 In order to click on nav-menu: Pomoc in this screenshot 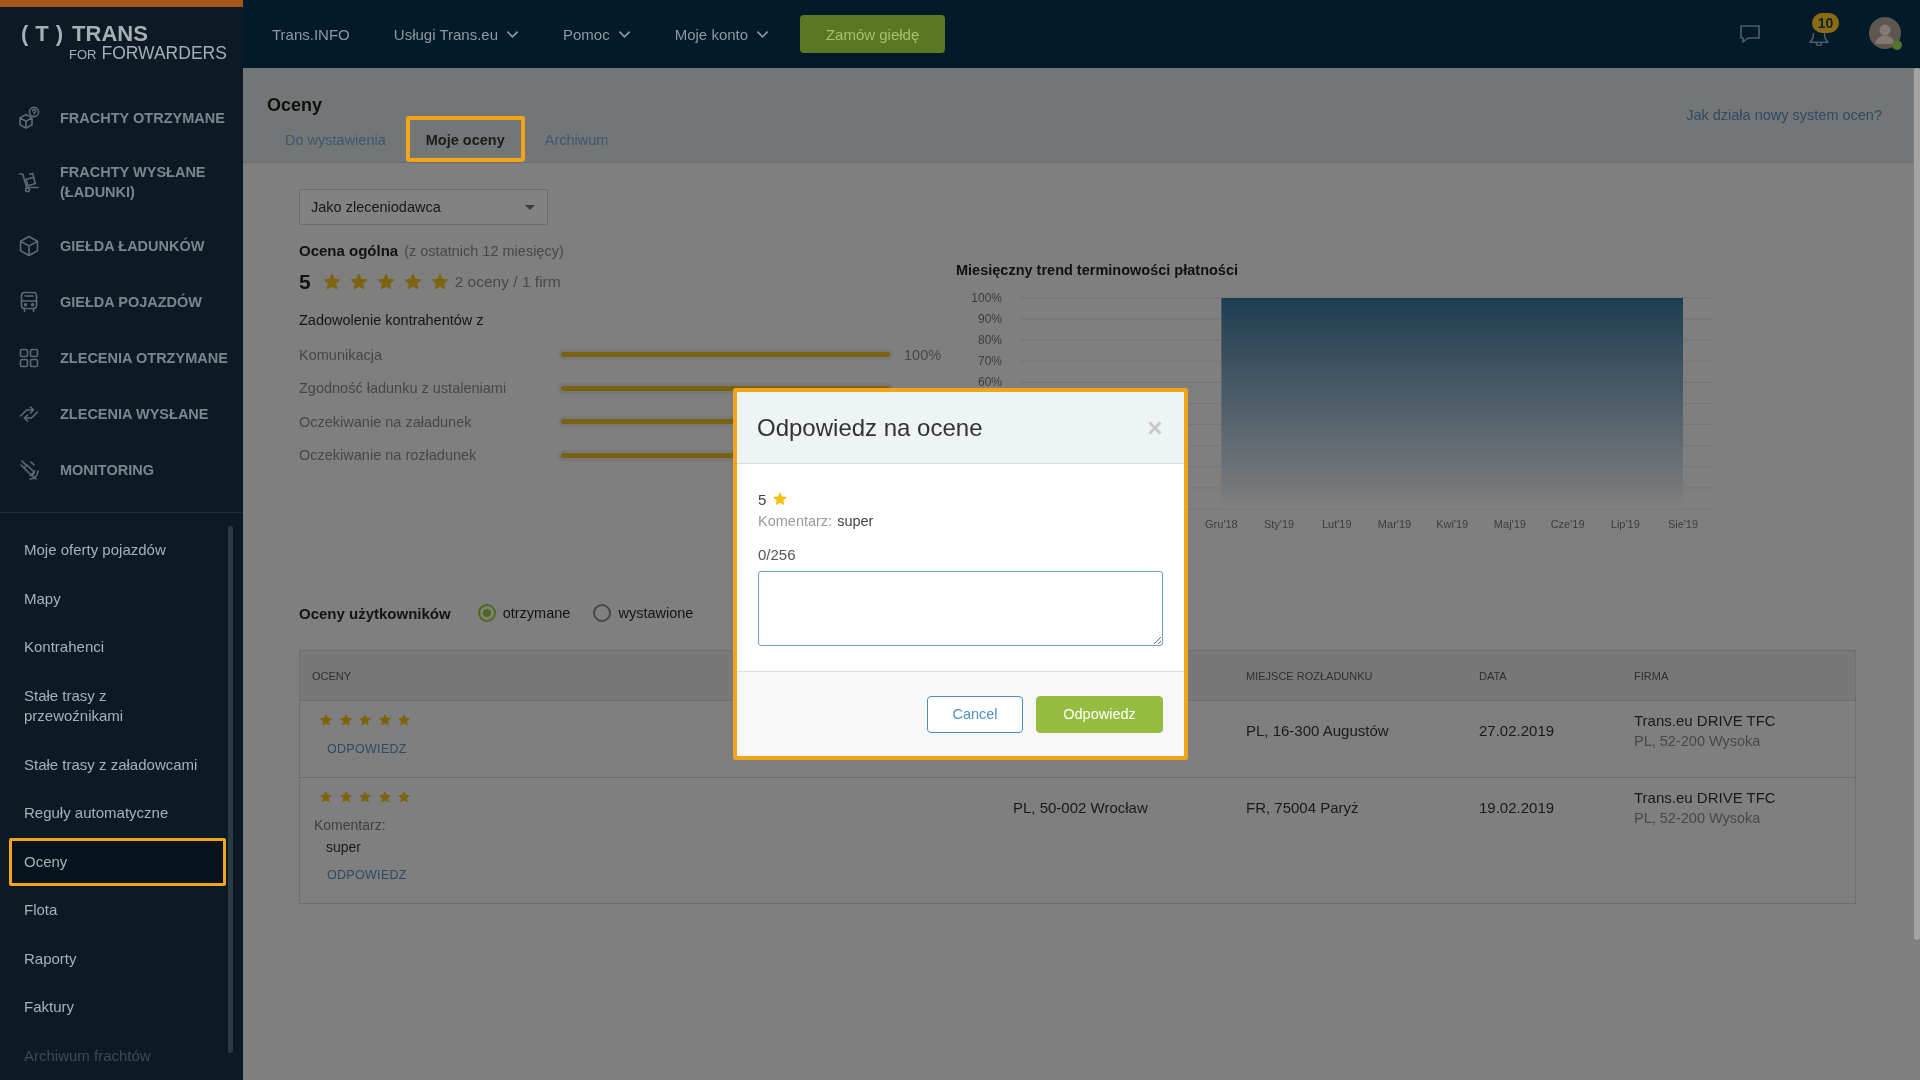, I will do `click(597, 34)`.